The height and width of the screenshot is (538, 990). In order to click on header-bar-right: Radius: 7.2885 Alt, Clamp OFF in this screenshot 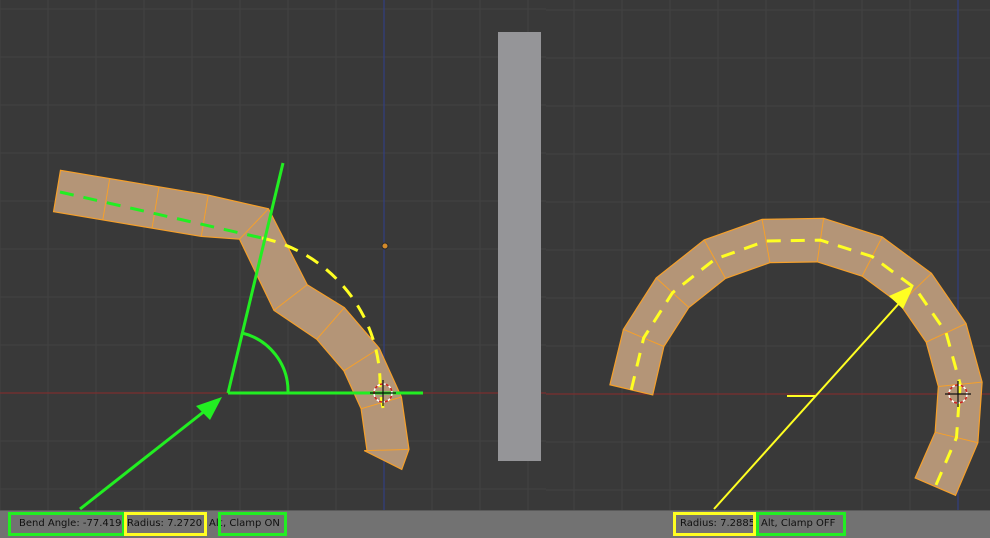, I will do `click(768, 524)`.